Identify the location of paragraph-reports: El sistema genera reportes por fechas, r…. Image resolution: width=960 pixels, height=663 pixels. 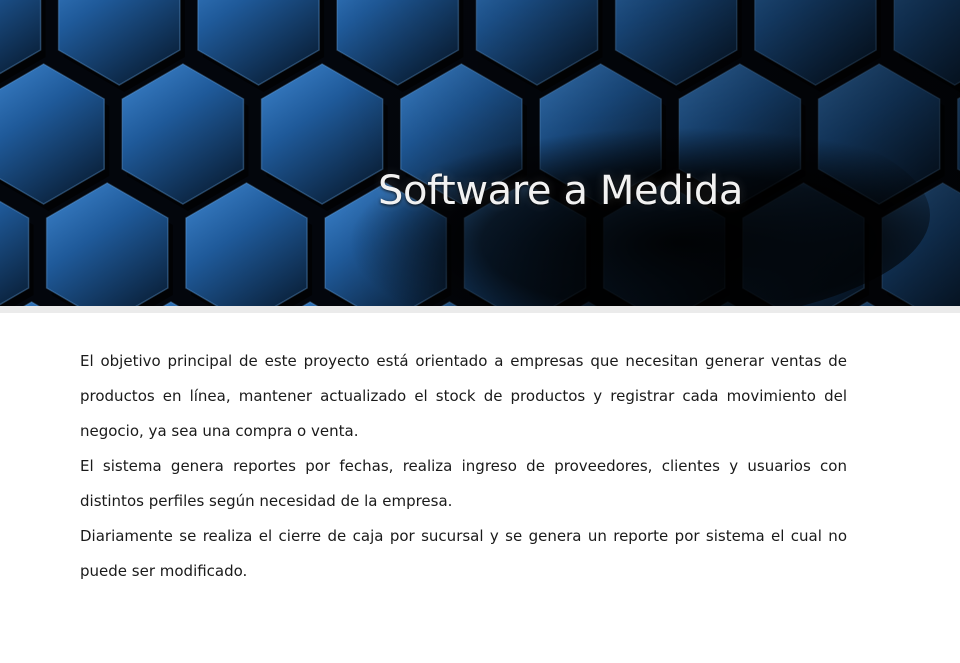
(463, 483).